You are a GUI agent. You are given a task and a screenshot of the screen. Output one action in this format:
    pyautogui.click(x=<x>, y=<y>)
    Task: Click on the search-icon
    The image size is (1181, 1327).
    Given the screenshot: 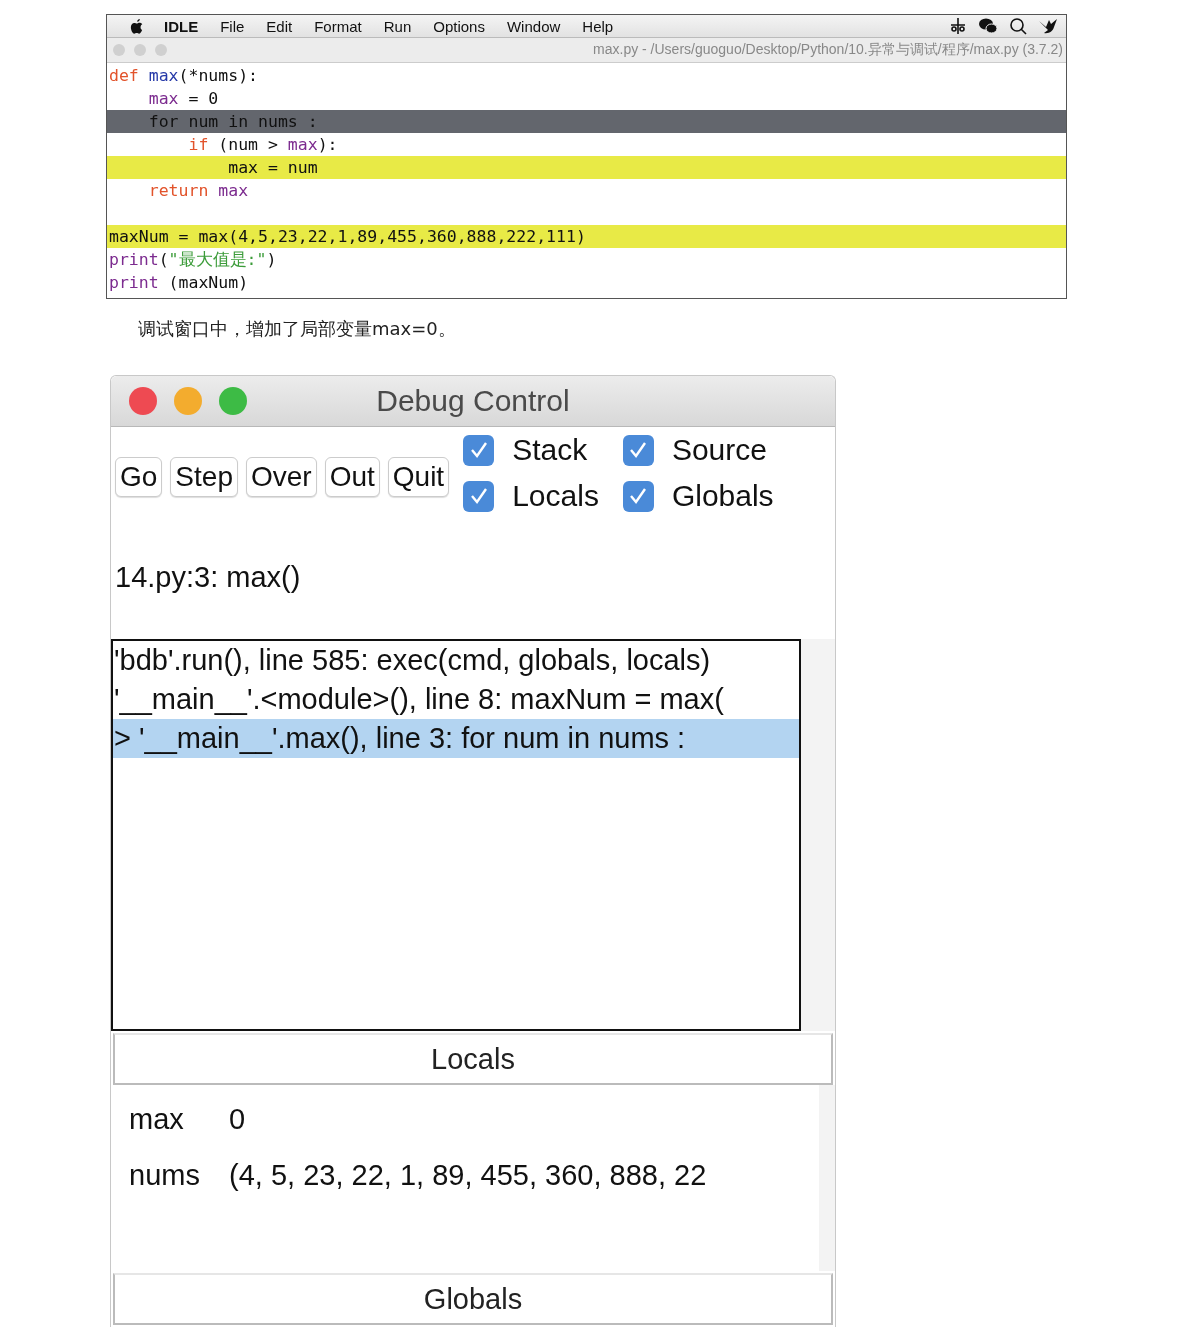 What is the action you would take?
    pyautogui.click(x=1018, y=26)
    